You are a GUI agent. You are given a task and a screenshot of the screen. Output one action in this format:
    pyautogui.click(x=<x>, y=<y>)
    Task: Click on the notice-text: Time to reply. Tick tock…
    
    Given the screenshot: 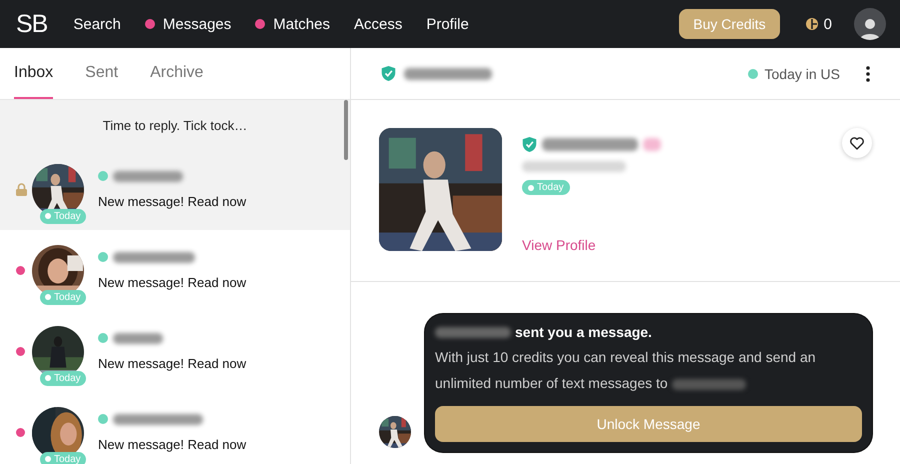 What is the action you would take?
    pyautogui.click(x=175, y=125)
    